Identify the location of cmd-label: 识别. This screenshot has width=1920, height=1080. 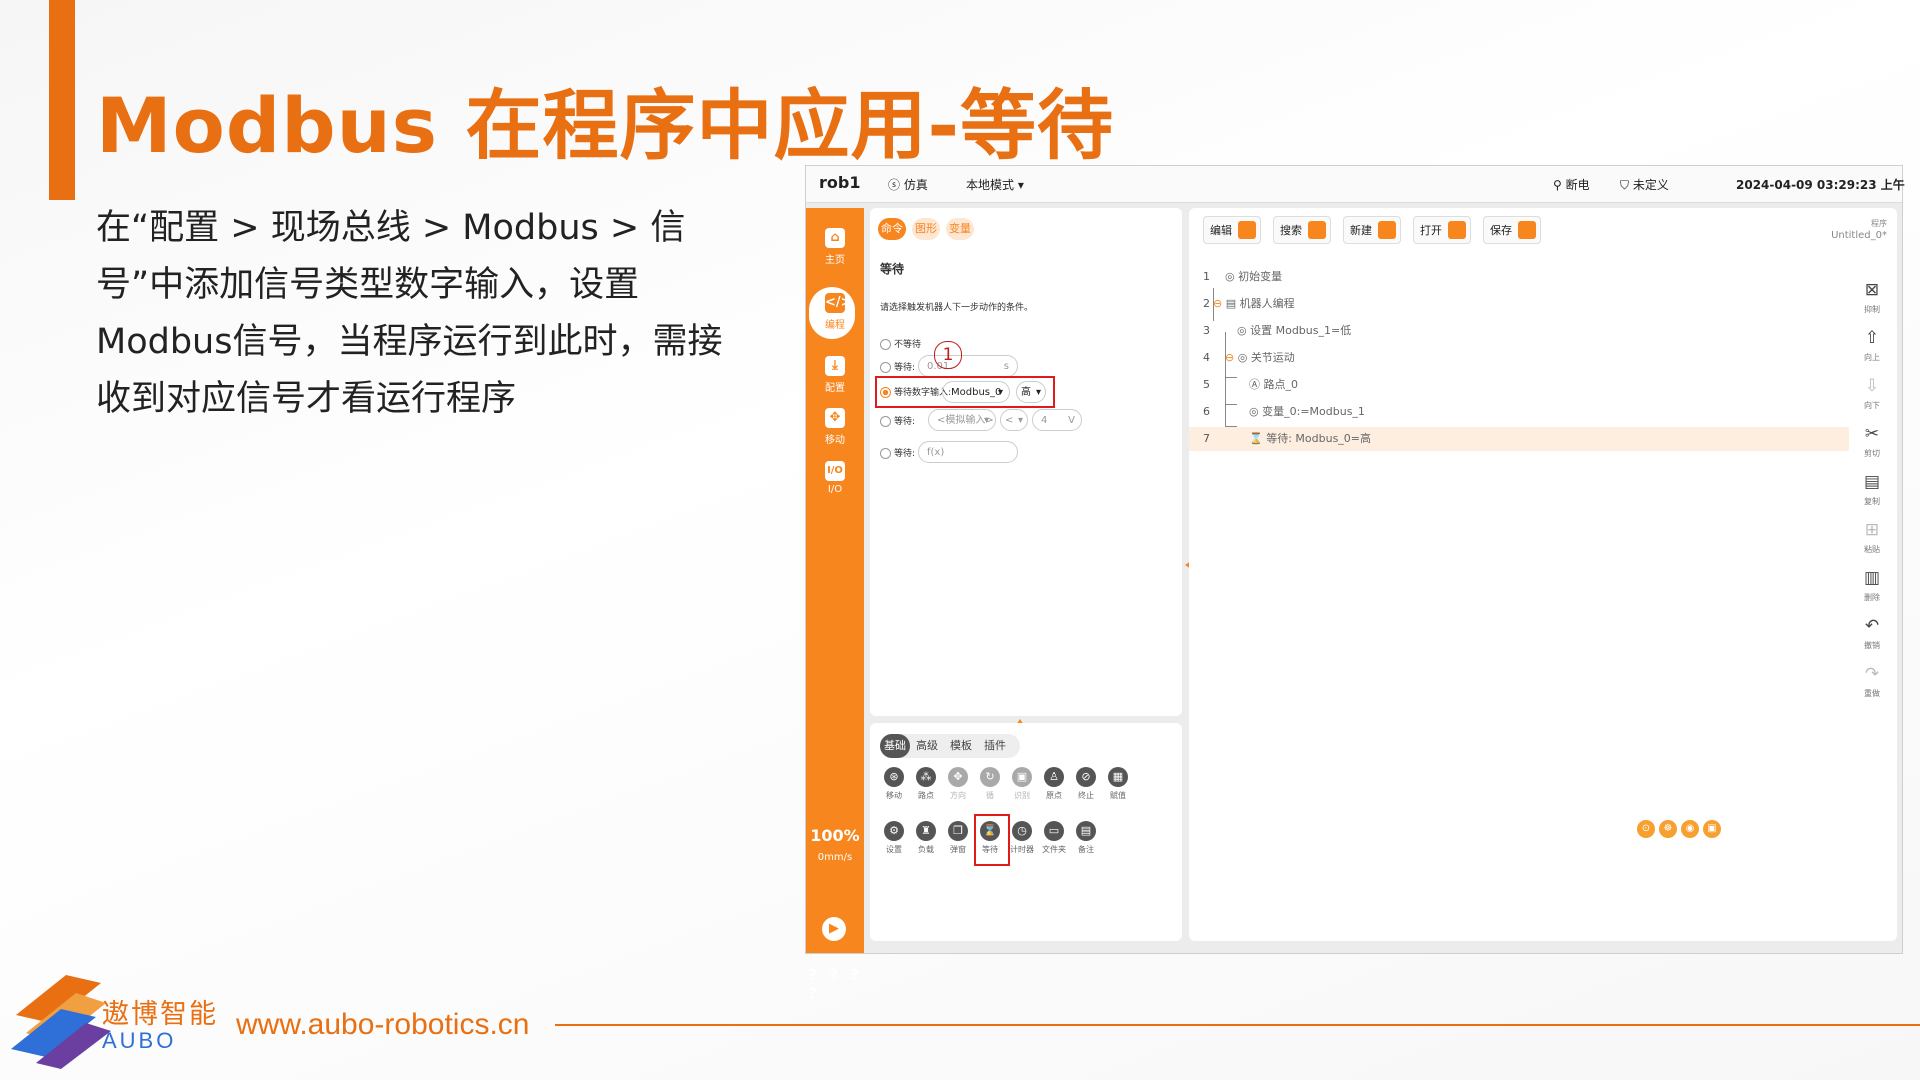
(1022, 795).